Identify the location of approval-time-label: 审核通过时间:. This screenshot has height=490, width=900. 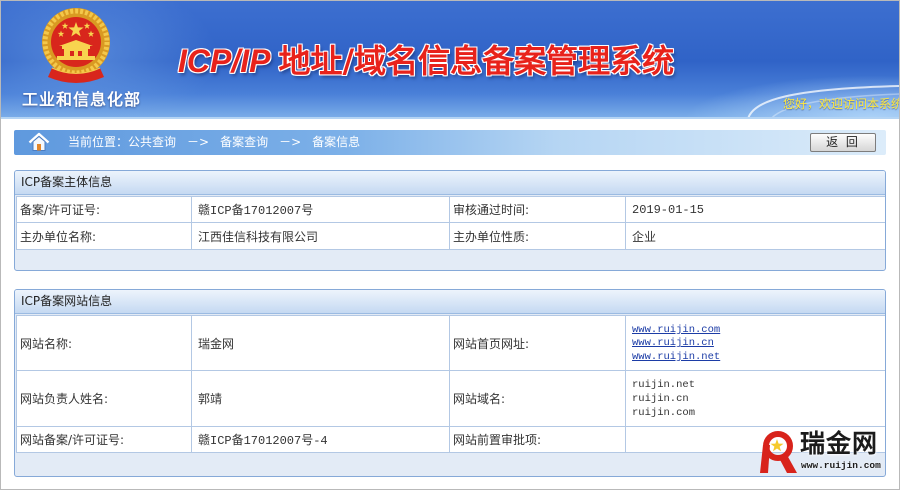
(537, 209).